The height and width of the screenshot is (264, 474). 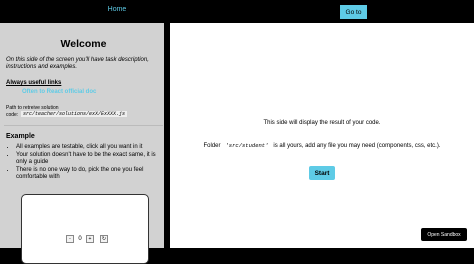 What do you see at coordinates (237, 11) in the screenshot?
I see `top-nav-bar: Home Go to` at bounding box center [237, 11].